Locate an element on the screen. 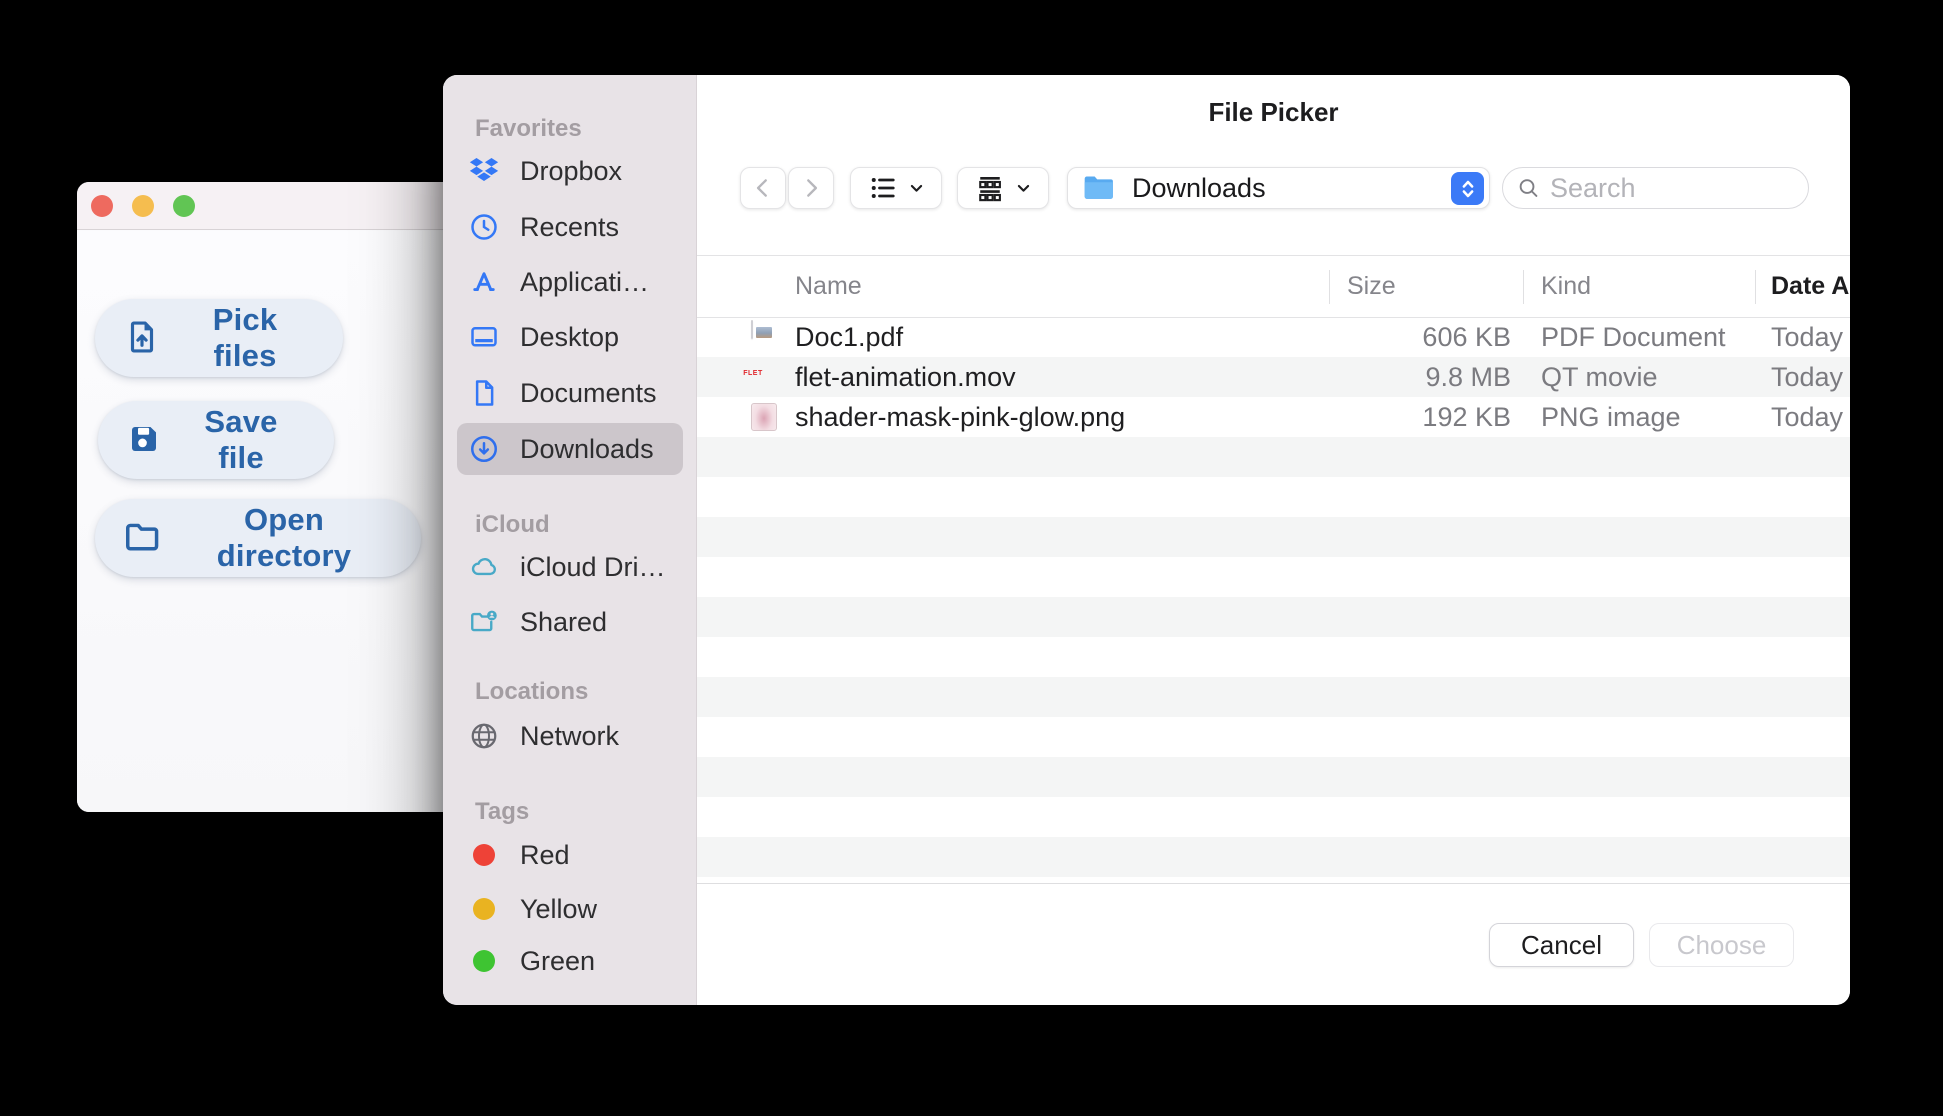 This screenshot has height=1116, width=1943. sidebar-item-downloads: Downloads is located at coordinates (570, 449).